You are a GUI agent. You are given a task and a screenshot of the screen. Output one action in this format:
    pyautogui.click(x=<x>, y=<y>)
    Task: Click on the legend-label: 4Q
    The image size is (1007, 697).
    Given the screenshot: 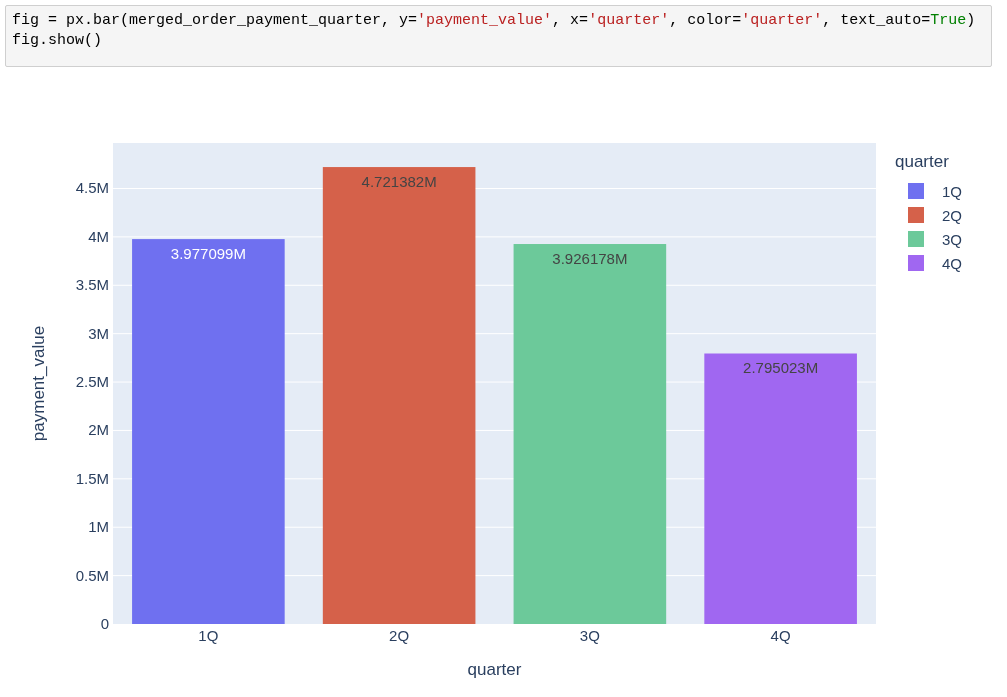 What is the action you would take?
    pyautogui.click(x=952, y=263)
    